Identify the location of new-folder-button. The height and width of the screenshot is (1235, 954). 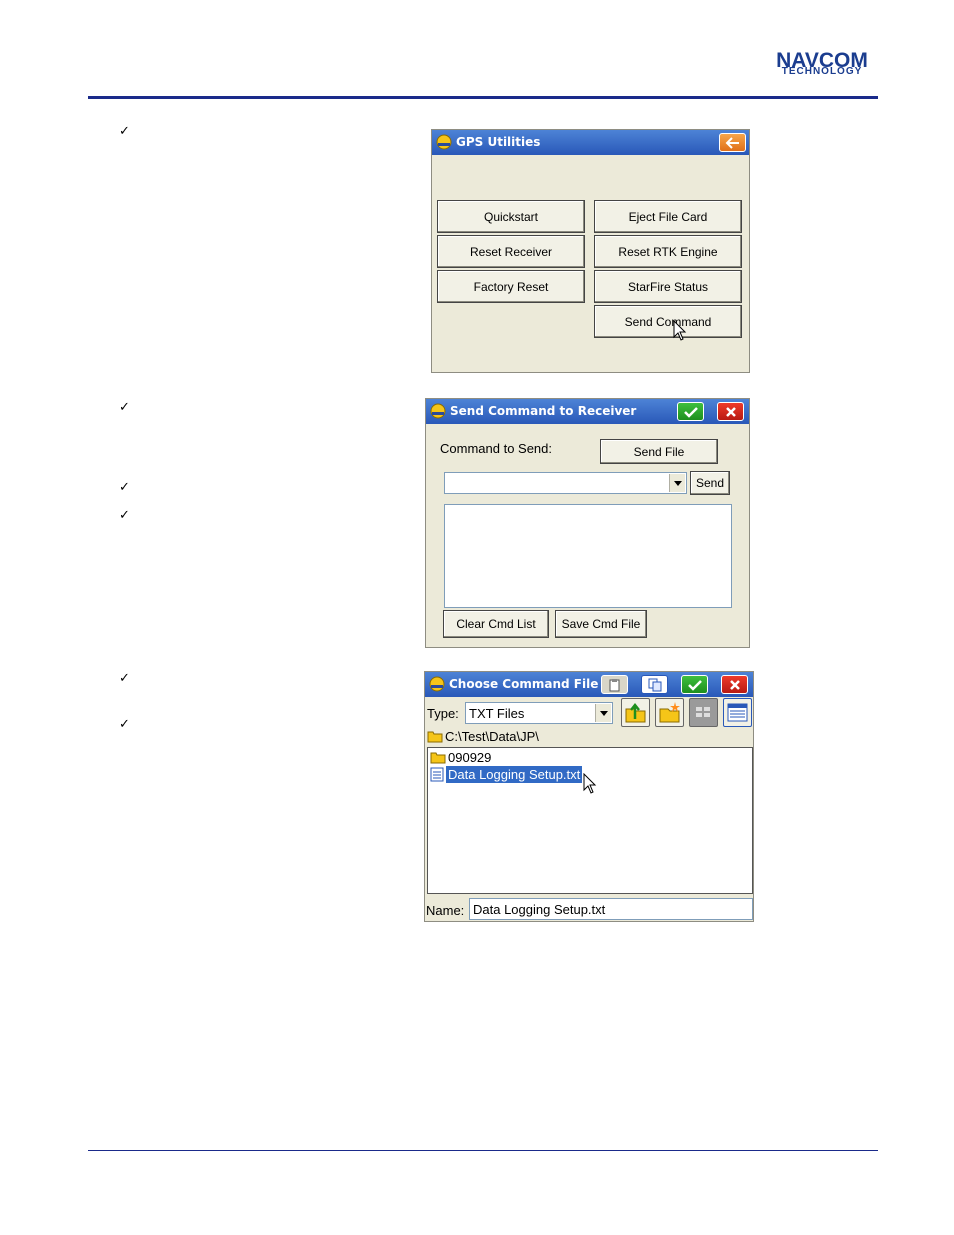
(669, 712).